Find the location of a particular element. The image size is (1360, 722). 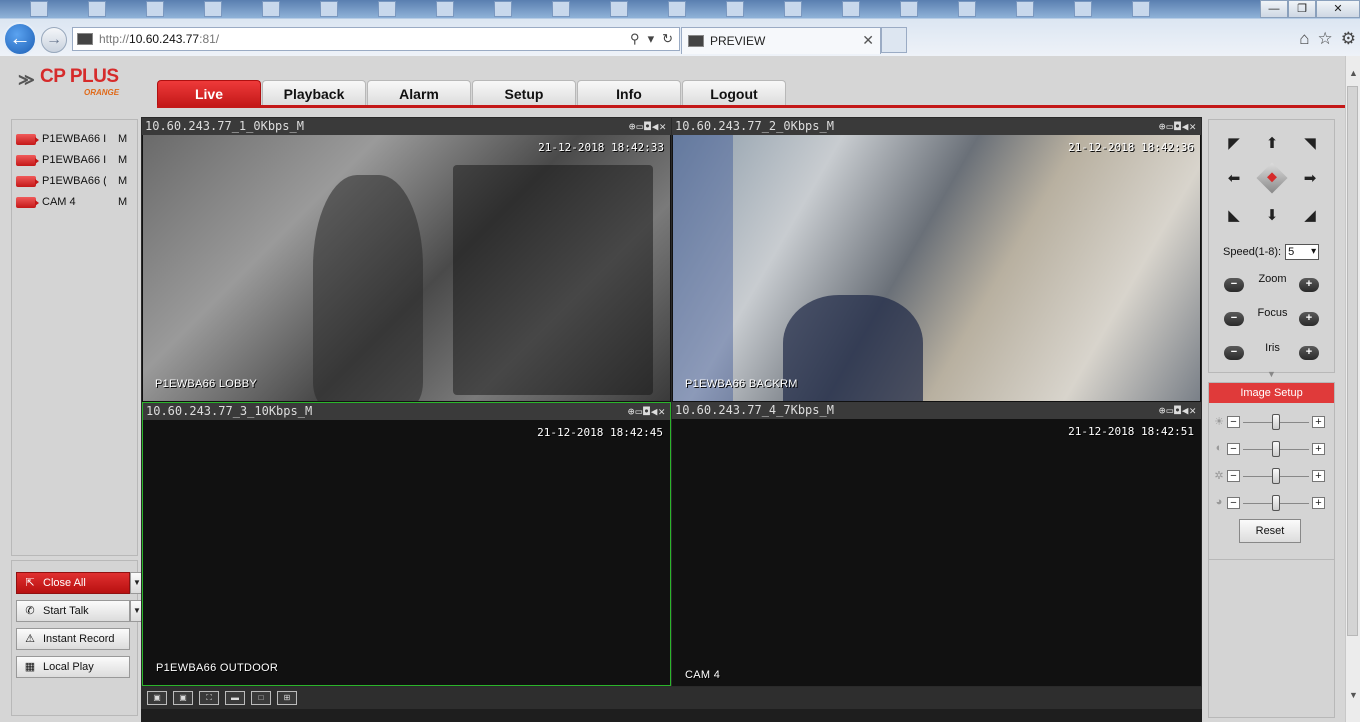

scroll-up-arrow-icon: ▲ is located at coordinates (1353, 73).